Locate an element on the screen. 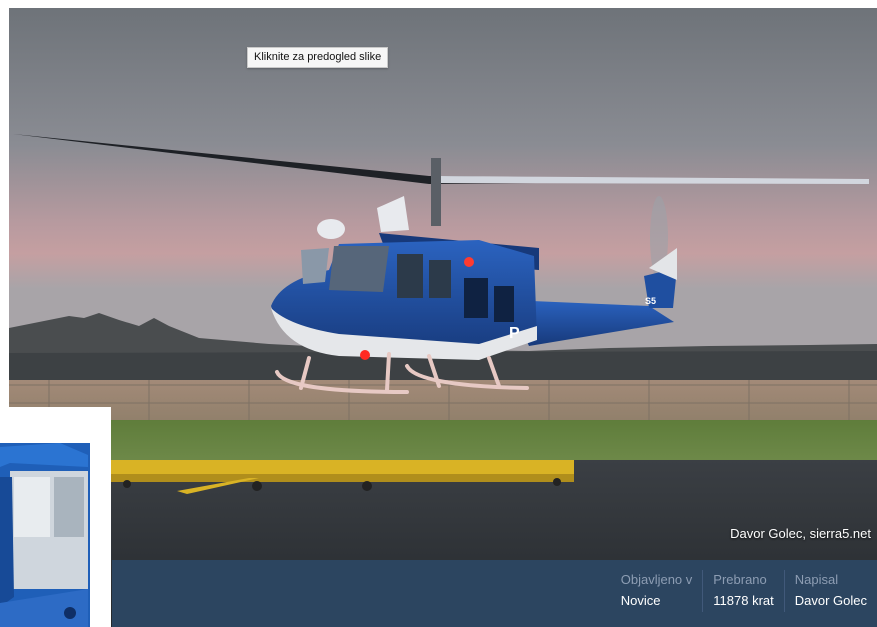 The image size is (877, 627). author-link: Davor Golec is located at coordinates (831, 601).